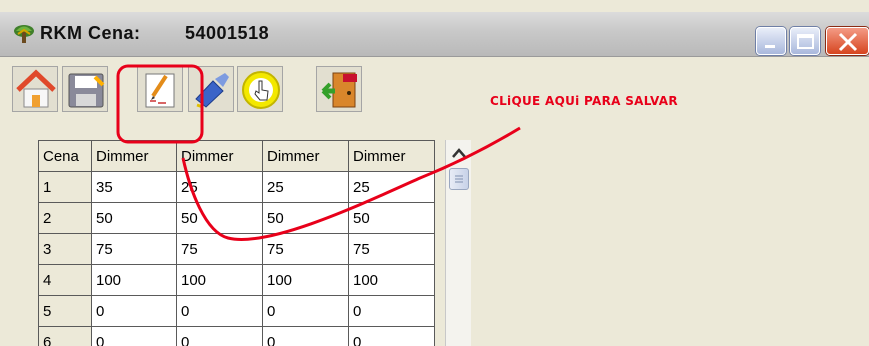  Describe the element at coordinates (227, 33) in the screenshot. I see `window-title-value: 54001518` at that location.